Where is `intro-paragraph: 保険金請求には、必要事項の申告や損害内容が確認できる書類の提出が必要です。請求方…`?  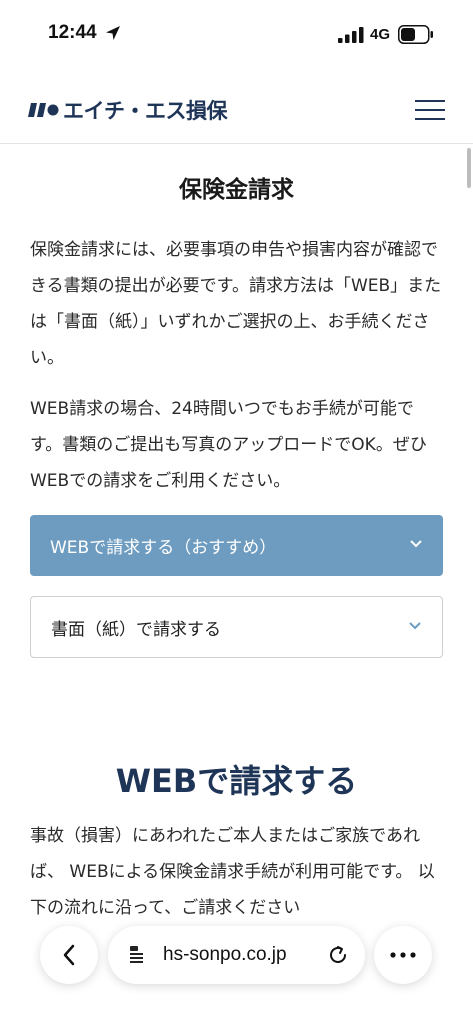
intro-paragraph: 保険金請求には、必要事項の申告や損害内容が確認できる書類の提出が必要です。請求方… is located at coordinates (236, 304).